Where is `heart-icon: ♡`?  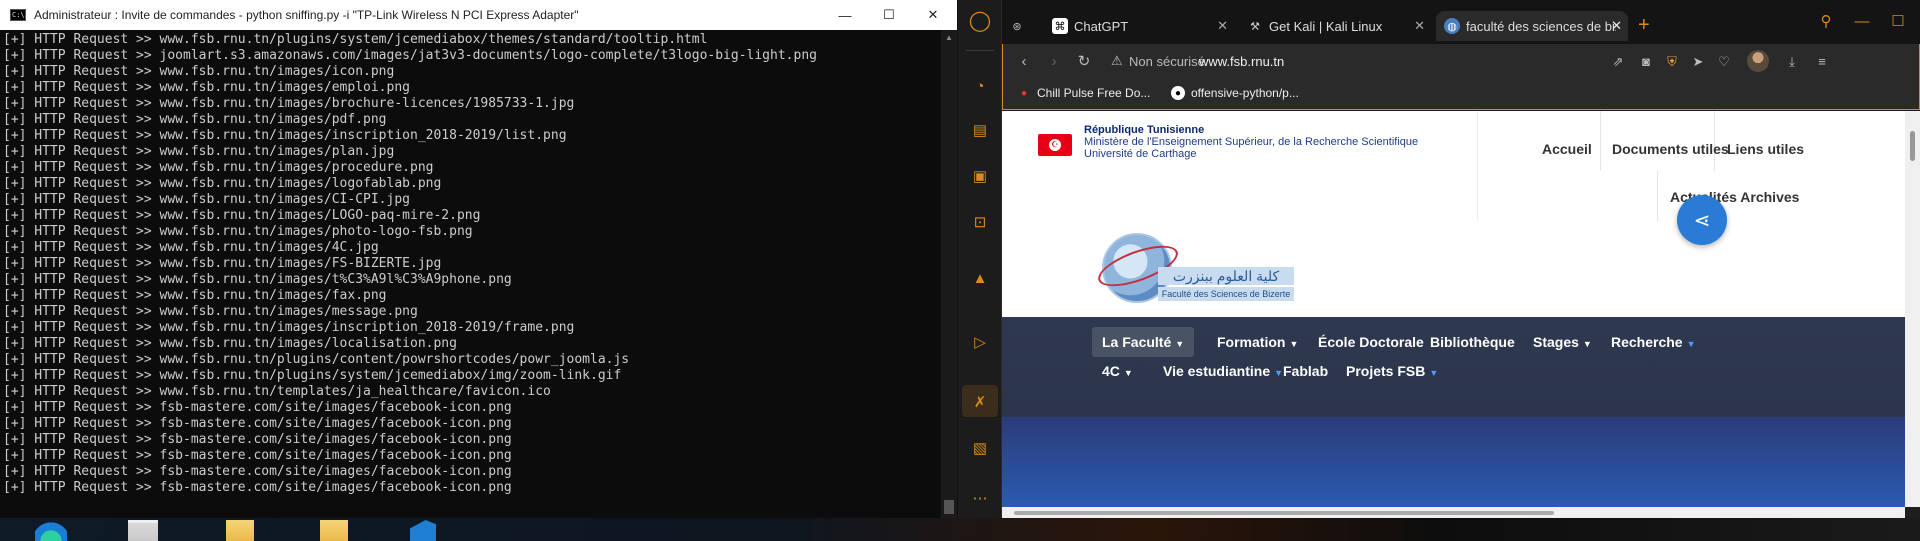
heart-icon: ♡ is located at coordinates (1724, 62).